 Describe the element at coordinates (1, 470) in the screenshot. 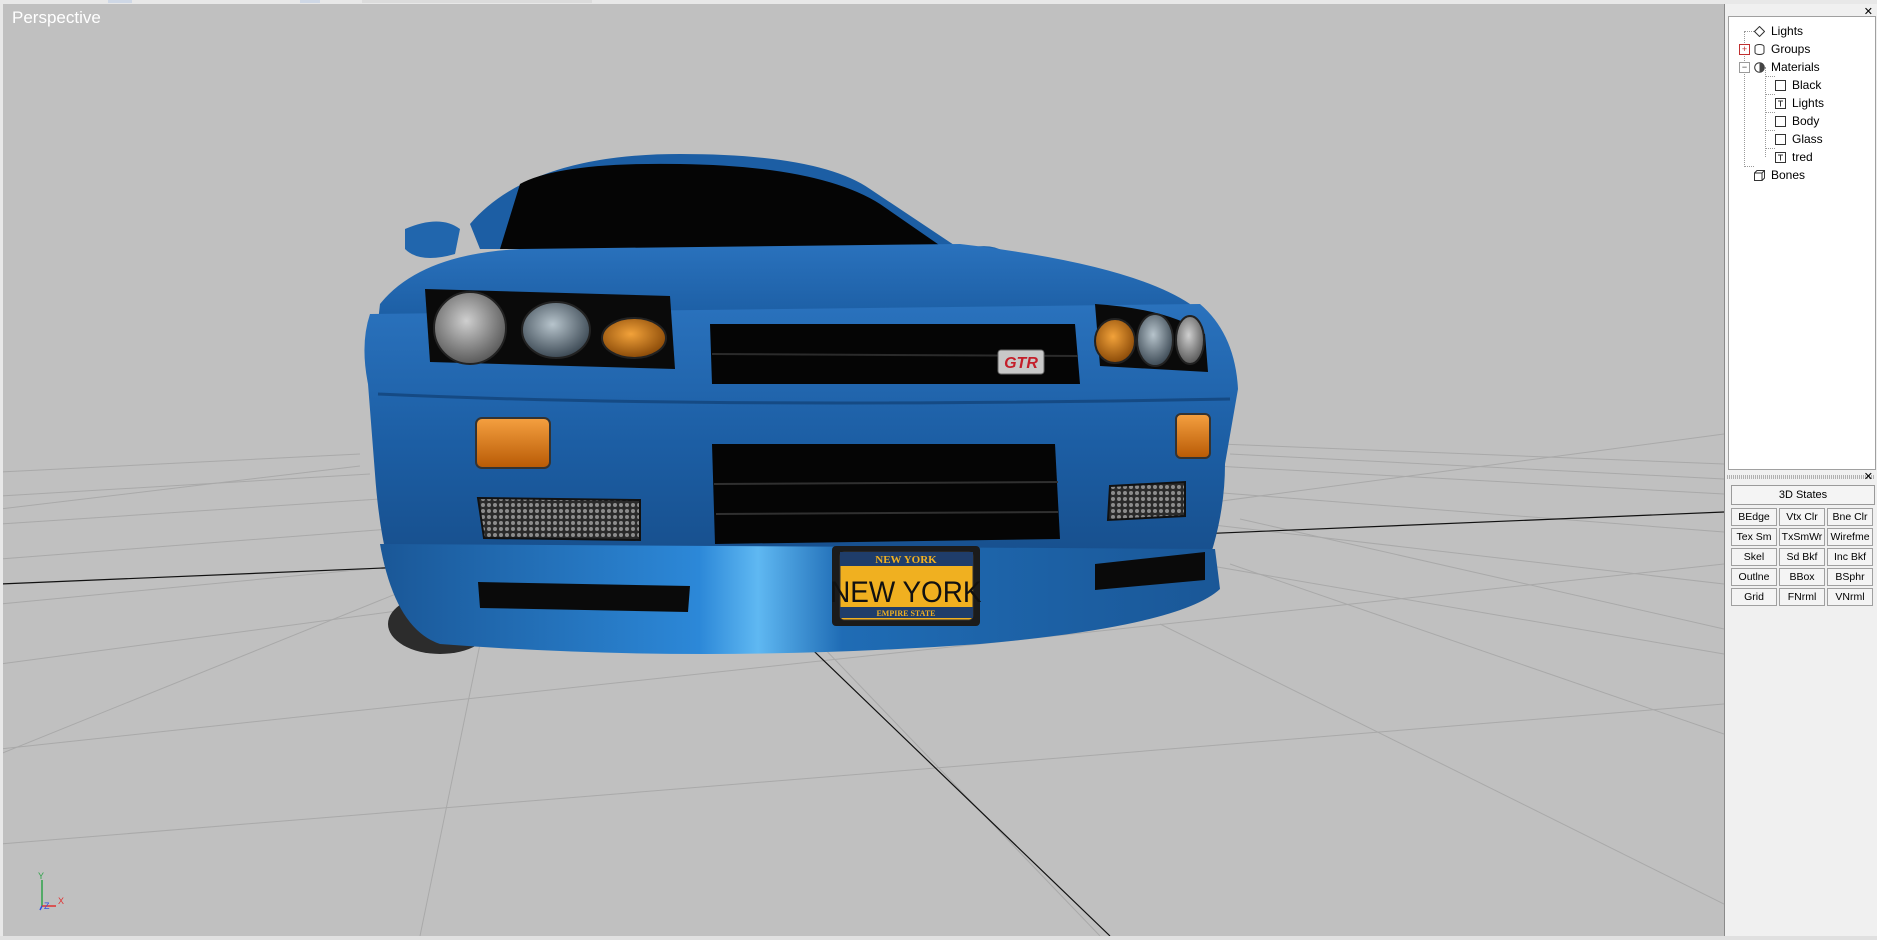

I see `viewport-left-edge` at that location.